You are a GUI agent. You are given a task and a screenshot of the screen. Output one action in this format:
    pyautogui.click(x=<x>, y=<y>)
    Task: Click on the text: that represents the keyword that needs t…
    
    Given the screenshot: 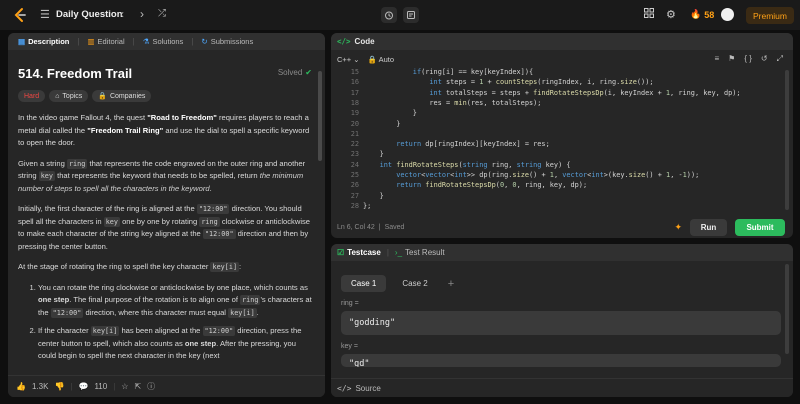 What is the action you would take?
    pyautogui.click(x=157, y=175)
    